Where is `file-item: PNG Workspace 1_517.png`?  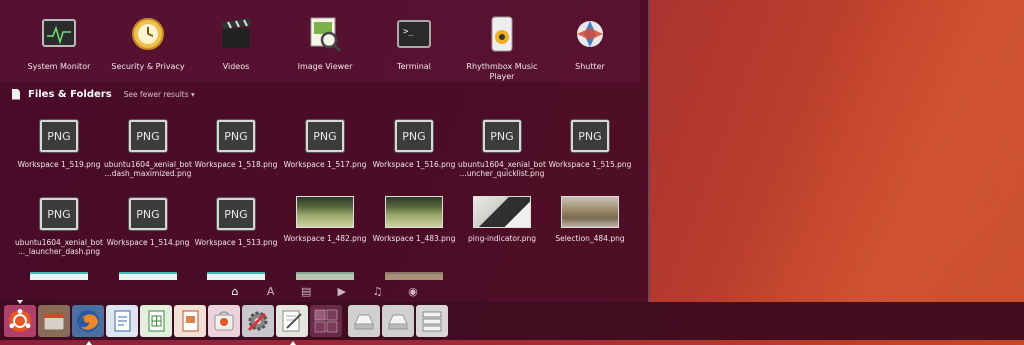 file-item: PNG Workspace 1_517.png is located at coordinates (325, 144).